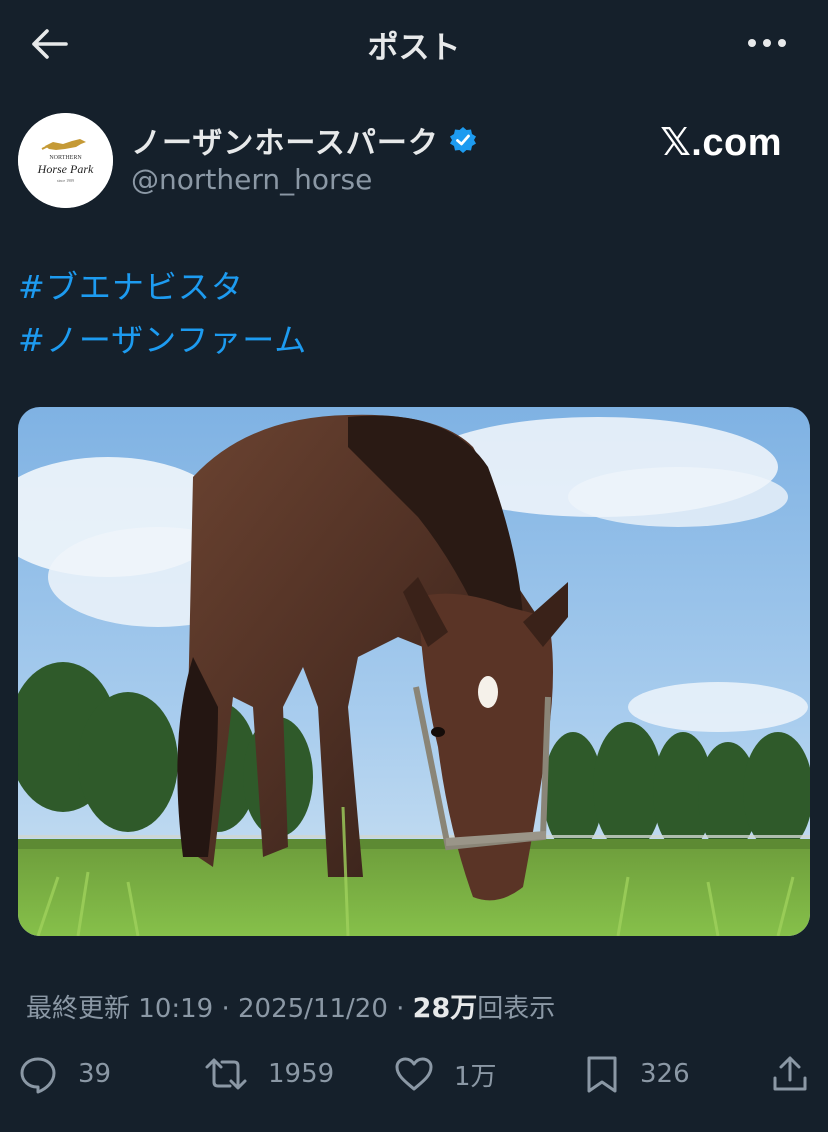 The width and height of the screenshot is (828, 1132). Describe the element at coordinates (414, 48) in the screenshot. I see `page-title: ポスト` at that location.